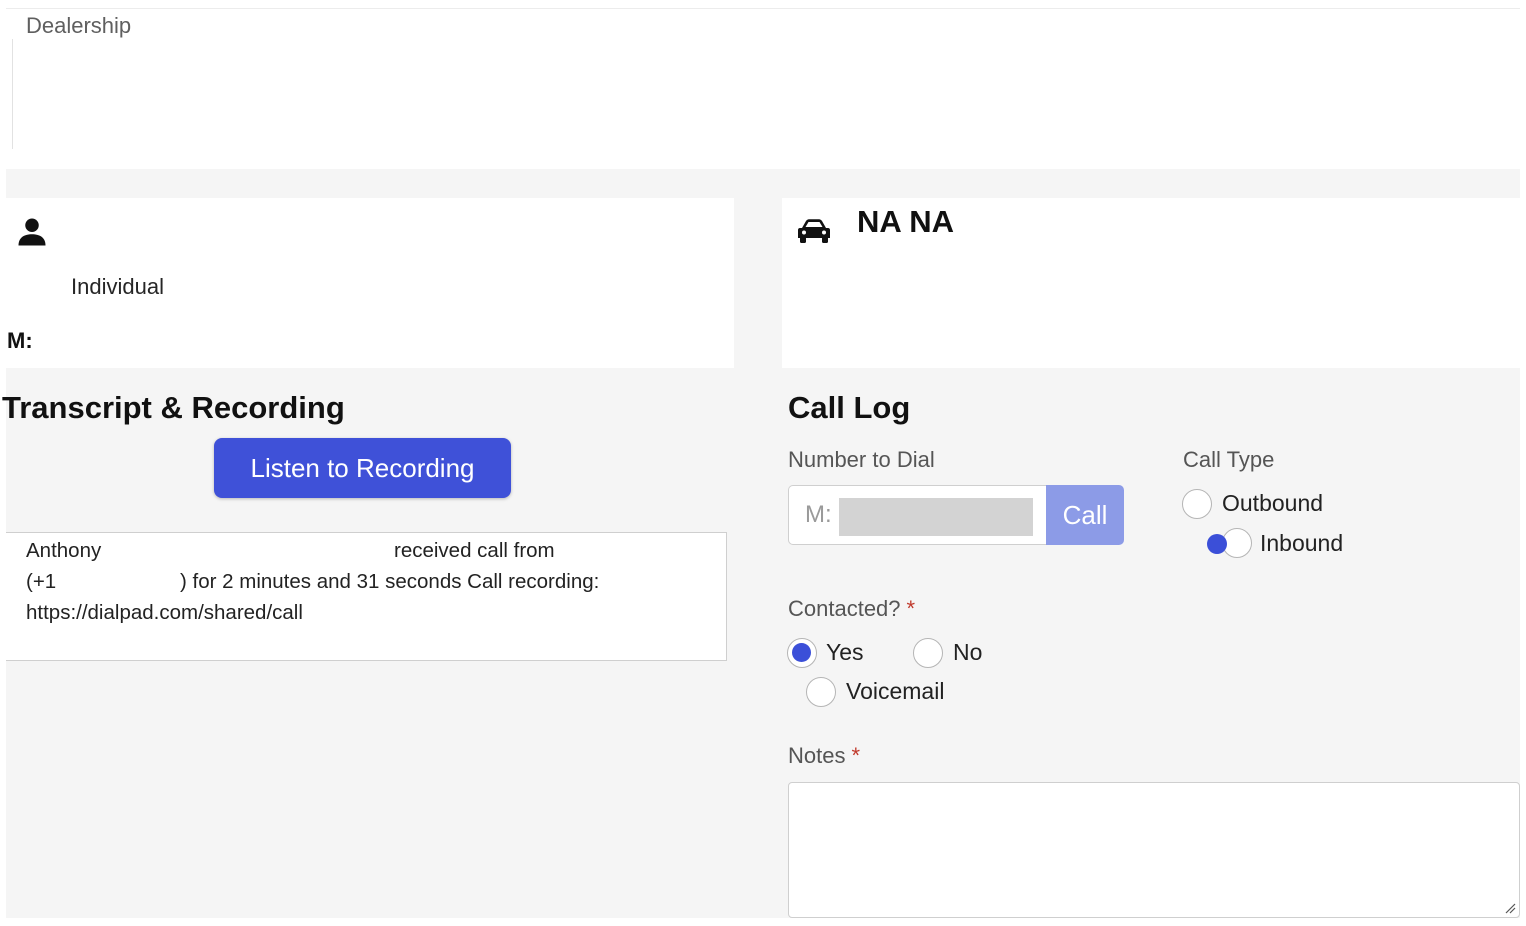 This screenshot has height=926, width=1526. What do you see at coordinates (814, 231) in the screenshot?
I see `car-icon` at bounding box center [814, 231].